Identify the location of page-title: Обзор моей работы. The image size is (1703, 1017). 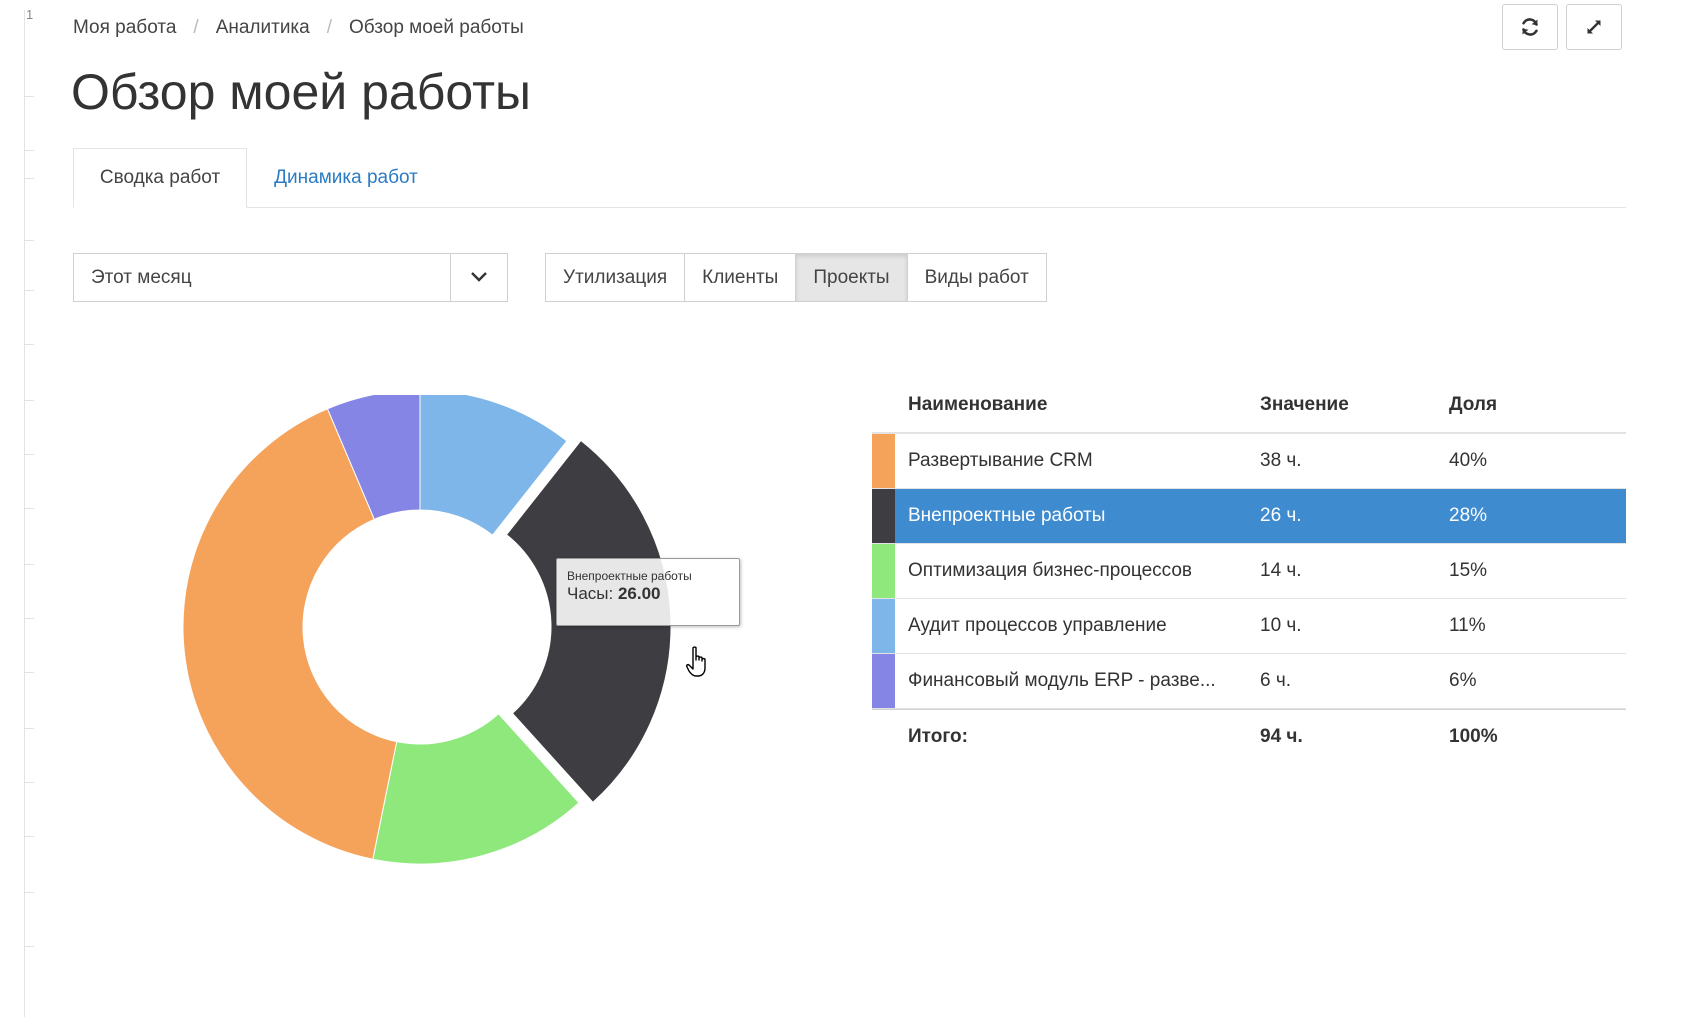
(301, 92).